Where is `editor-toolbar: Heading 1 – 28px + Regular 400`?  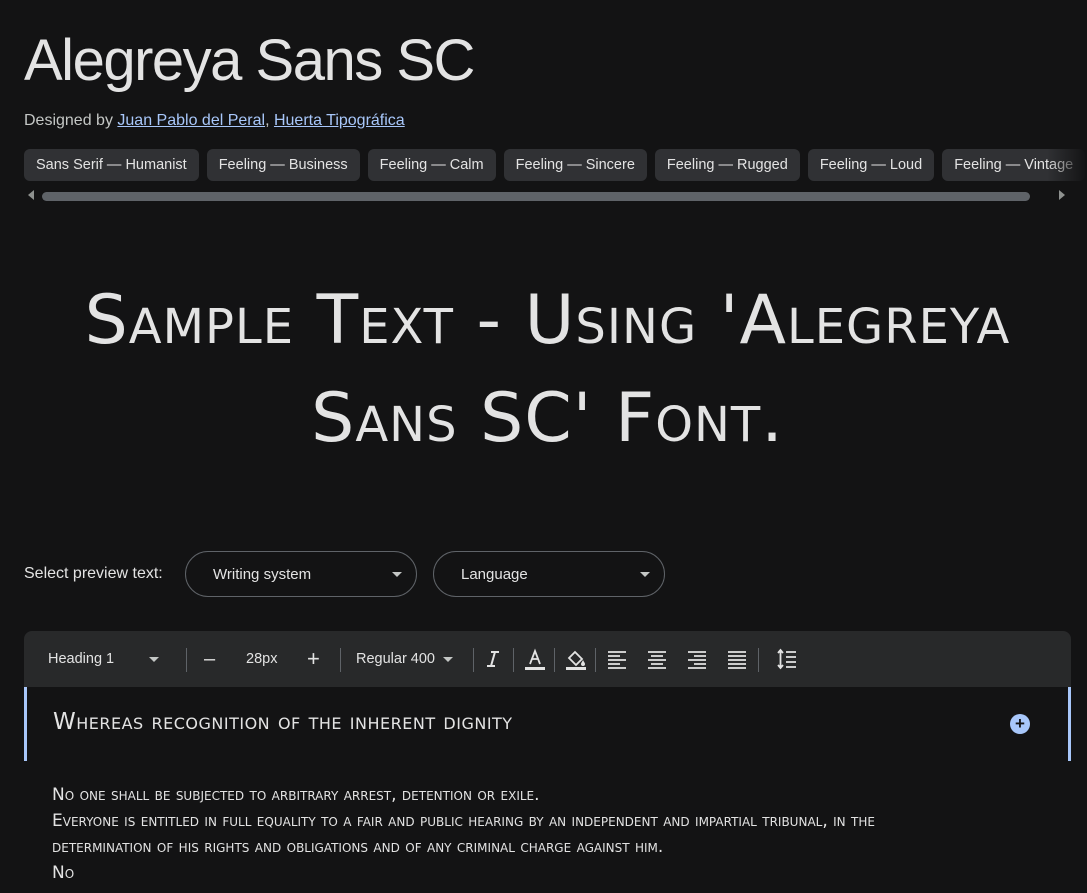
editor-toolbar: Heading 1 – 28px + Regular 400 is located at coordinates (547, 659).